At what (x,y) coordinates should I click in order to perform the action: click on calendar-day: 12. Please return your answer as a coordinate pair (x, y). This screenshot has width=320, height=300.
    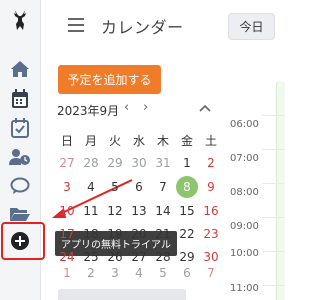
    Looking at the image, I should click on (115, 211).